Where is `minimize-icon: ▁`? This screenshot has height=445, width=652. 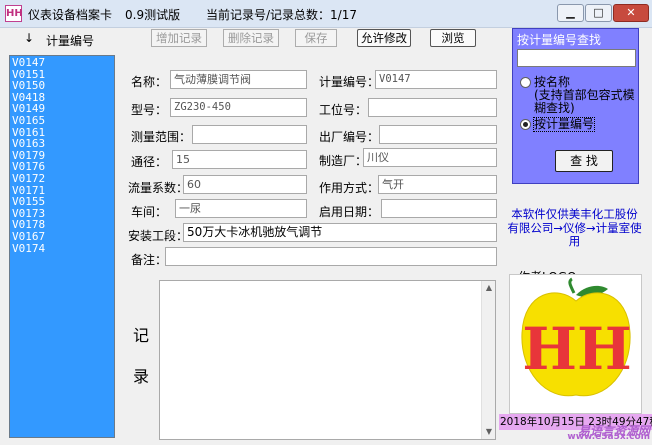
minimize-icon: ▁ is located at coordinates (570, 12).